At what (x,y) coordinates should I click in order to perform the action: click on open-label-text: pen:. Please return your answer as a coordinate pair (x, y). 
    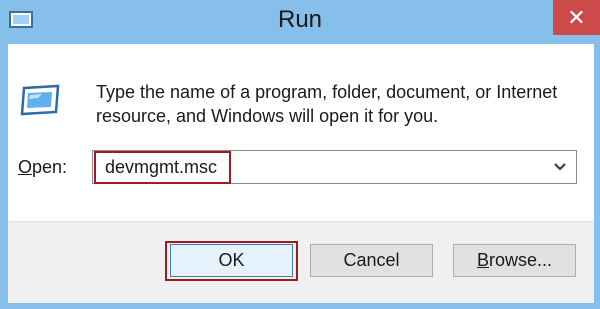
    Looking at the image, I should click on (50, 167).